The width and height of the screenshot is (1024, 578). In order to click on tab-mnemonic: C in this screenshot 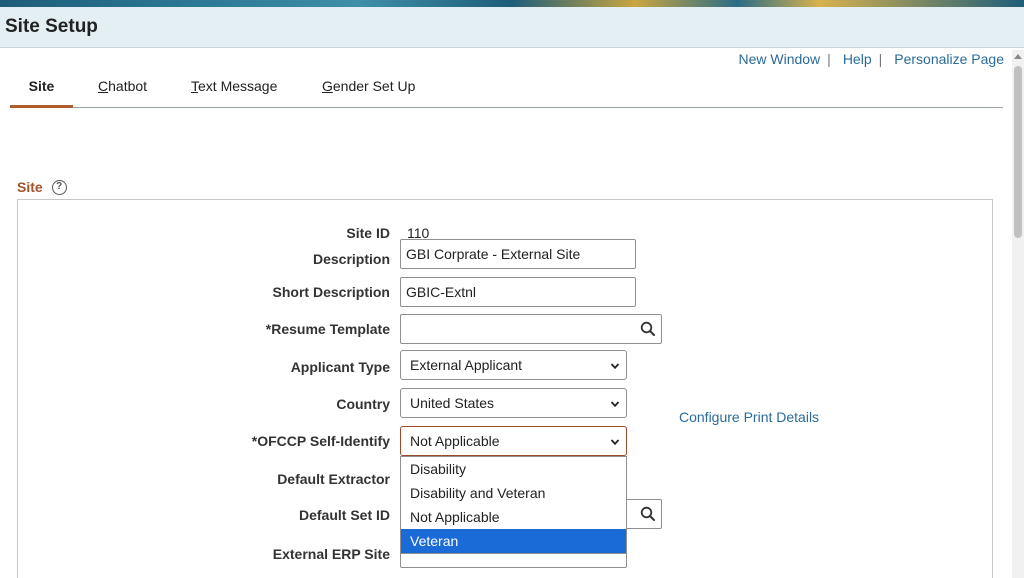, I will do `click(103, 86)`.